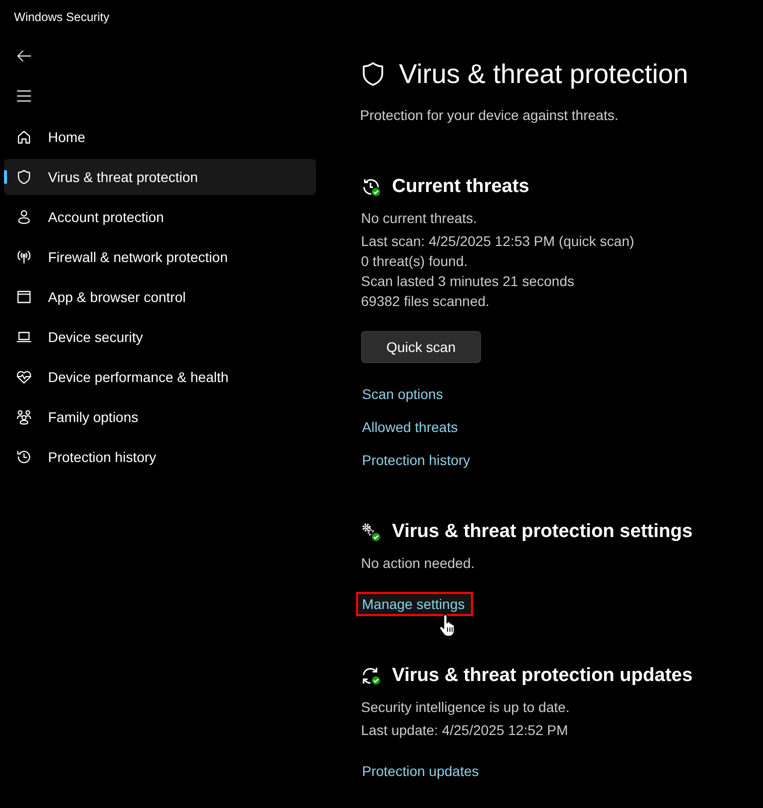  Describe the element at coordinates (468, 281) in the screenshot. I see `detail-text: Scan lasted 3 minutes 21 seconds` at that location.